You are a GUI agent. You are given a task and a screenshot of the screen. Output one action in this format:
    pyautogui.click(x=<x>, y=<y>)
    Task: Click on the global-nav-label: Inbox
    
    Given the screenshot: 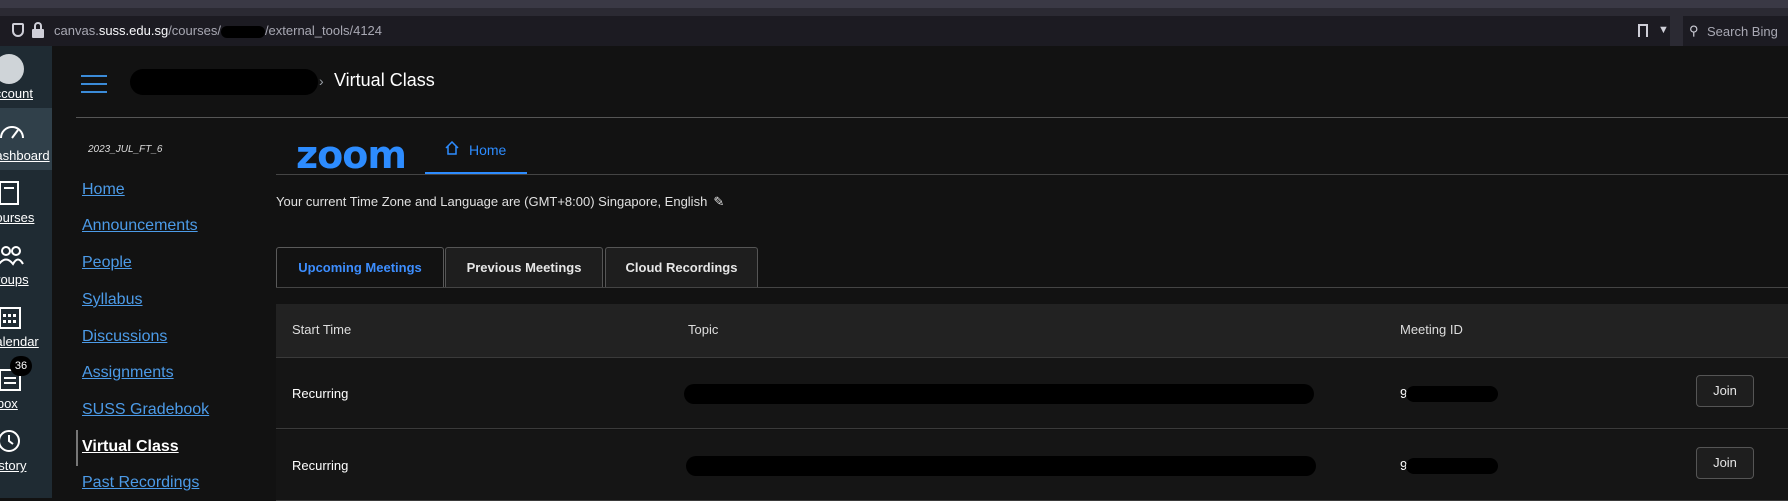 What is the action you would take?
    pyautogui.click(x=9, y=403)
    